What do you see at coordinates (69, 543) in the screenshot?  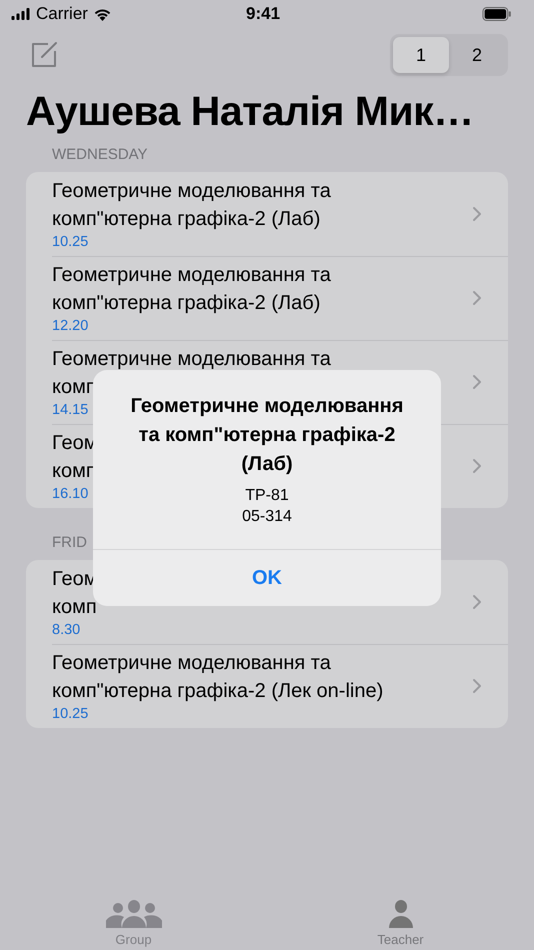 I see `section-header: FRID` at bounding box center [69, 543].